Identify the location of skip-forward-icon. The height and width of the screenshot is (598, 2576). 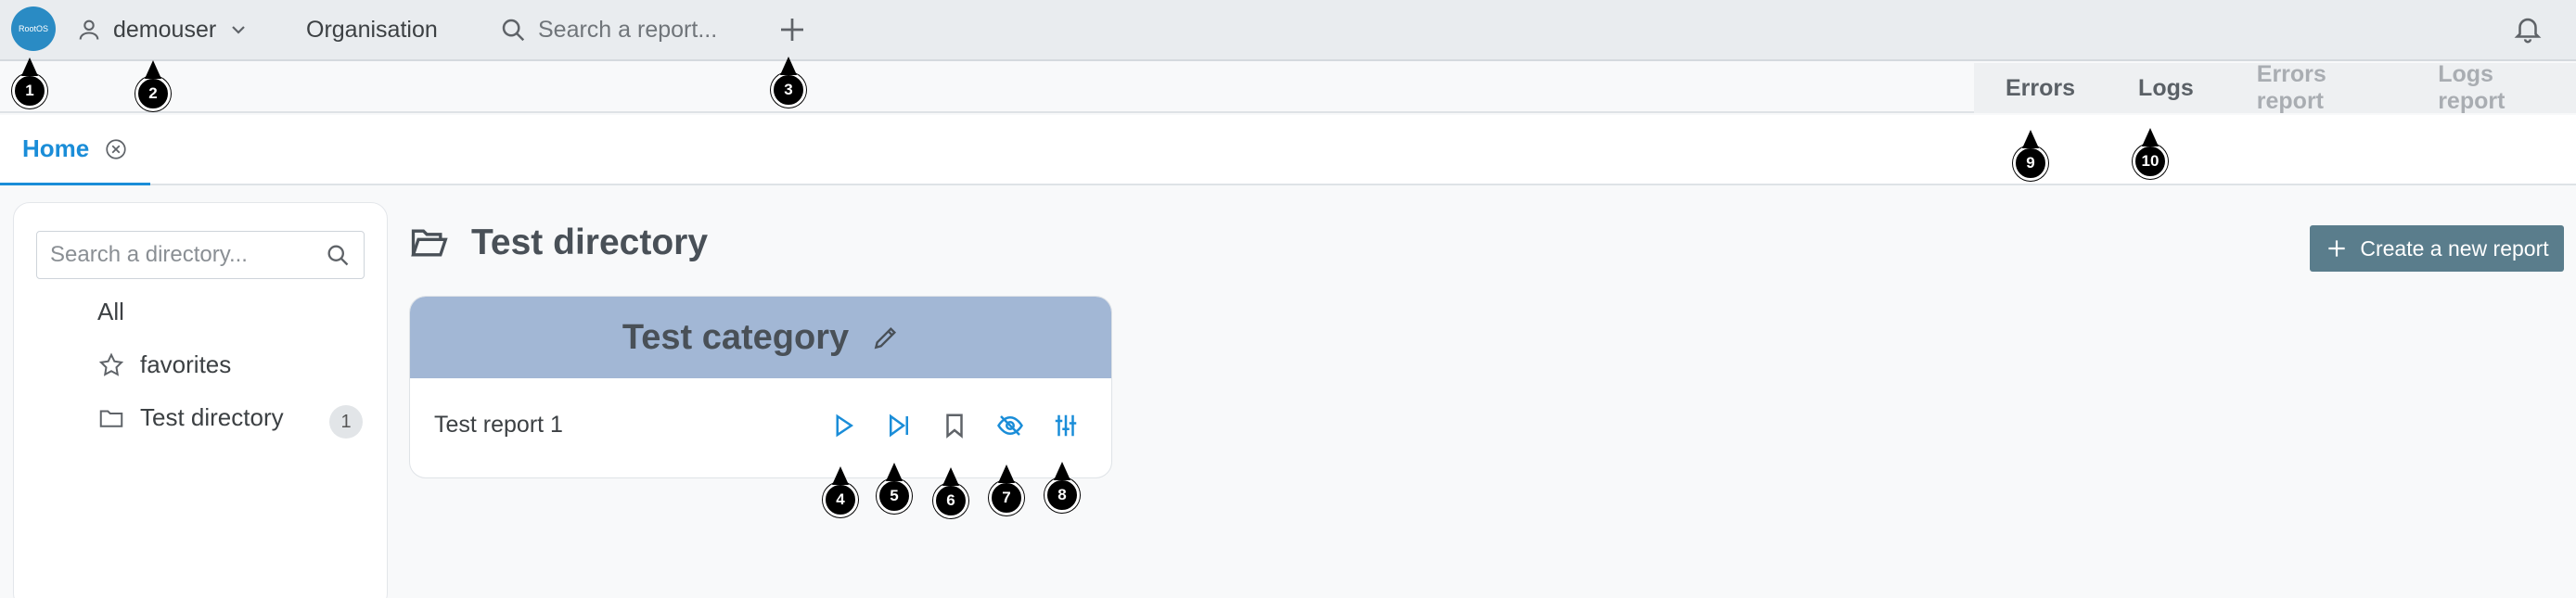
(899, 426).